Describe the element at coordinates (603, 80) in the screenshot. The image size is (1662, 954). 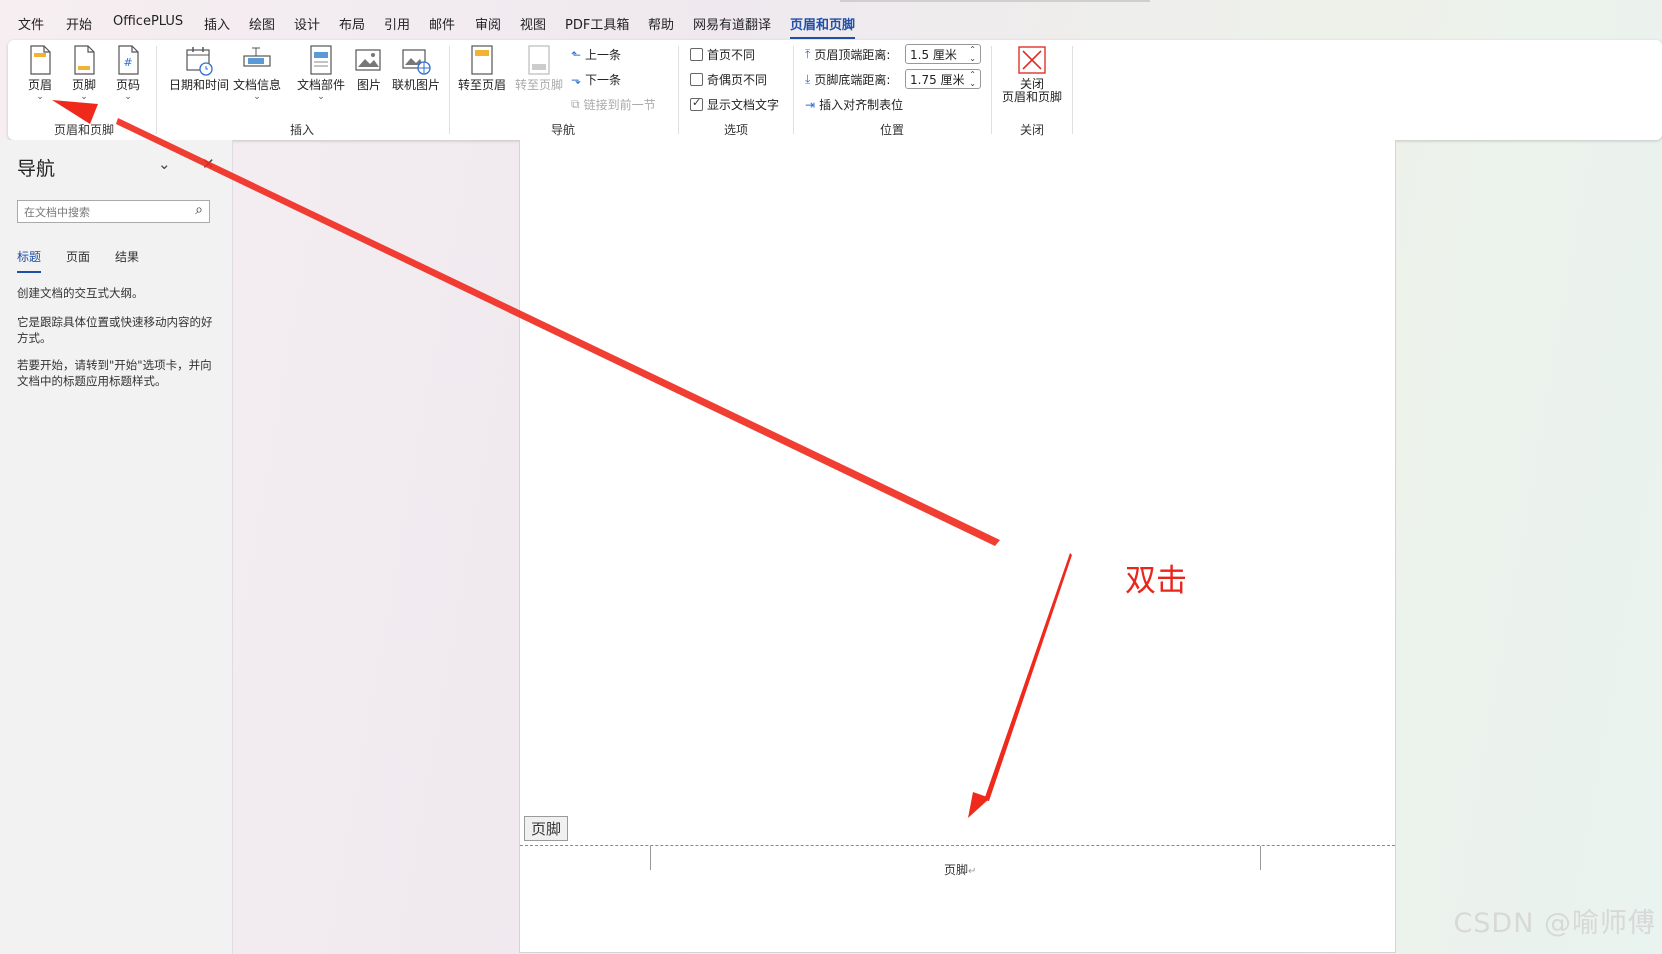
I see `next-label: 下一条` at that location.